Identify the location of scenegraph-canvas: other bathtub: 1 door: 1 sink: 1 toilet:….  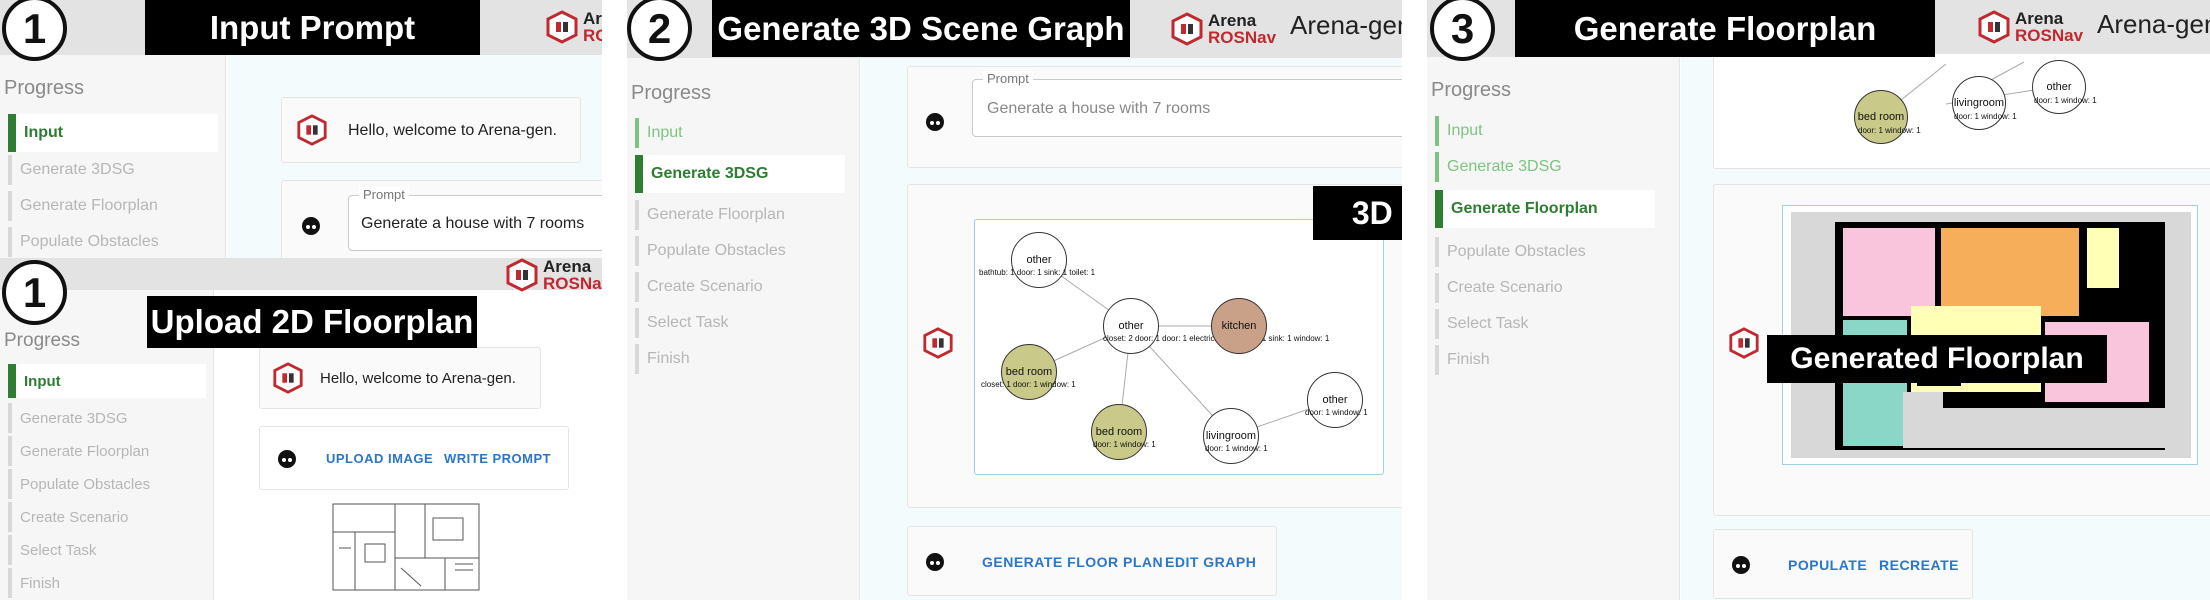
(1179, 347).